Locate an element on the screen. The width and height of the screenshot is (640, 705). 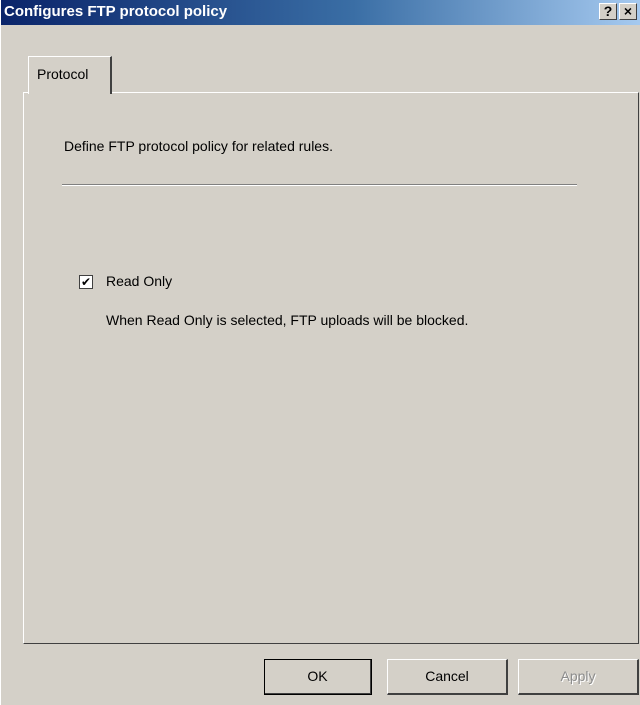
help-icon: ? is located at coordinates (608, 11).